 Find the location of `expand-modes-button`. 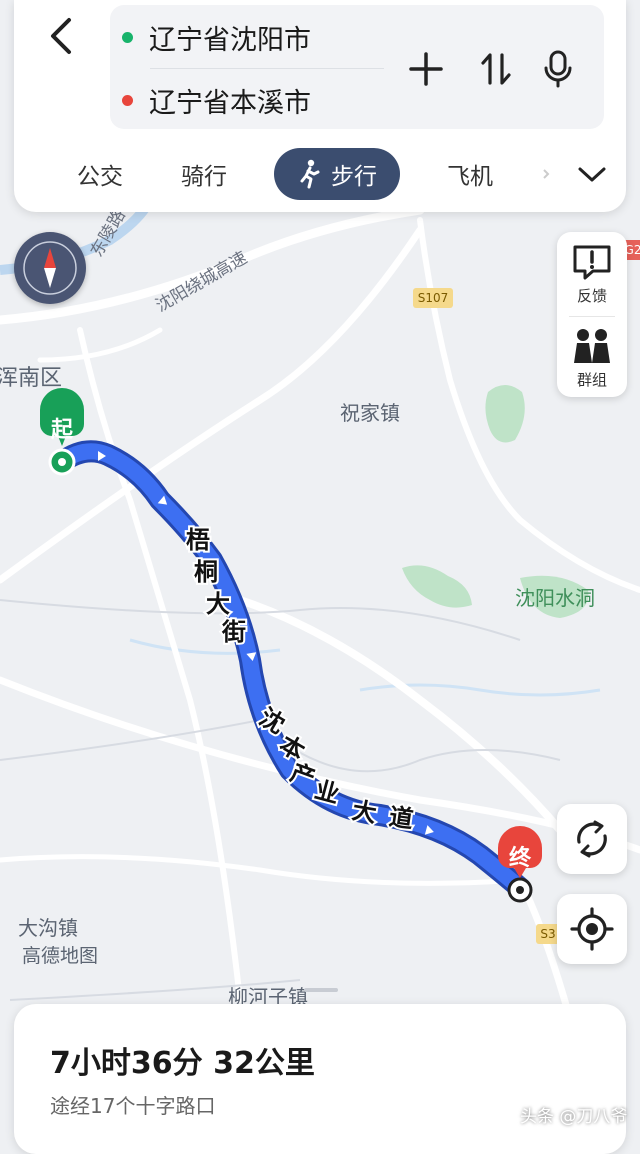

expand-modes-button is located at coordinates (592, 174).